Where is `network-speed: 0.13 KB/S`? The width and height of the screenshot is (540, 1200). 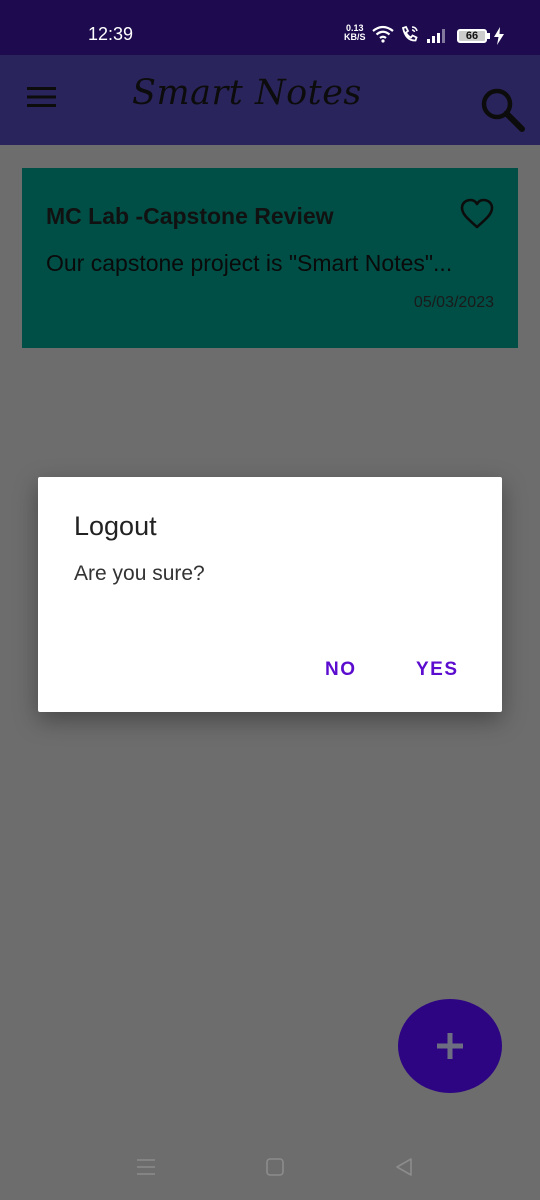
network-speed: 0.13 KB/S is located at coordinates (355, 33).